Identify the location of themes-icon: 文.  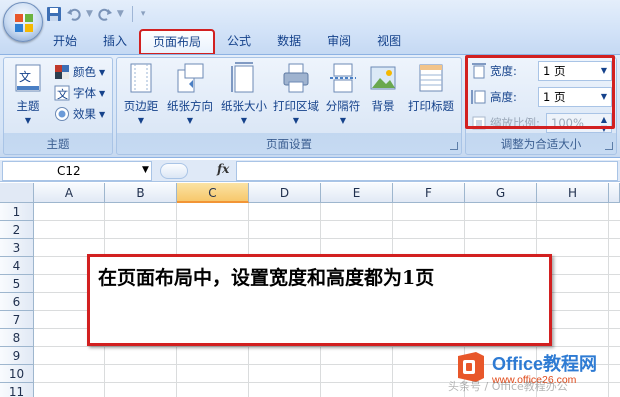
(28, 78).